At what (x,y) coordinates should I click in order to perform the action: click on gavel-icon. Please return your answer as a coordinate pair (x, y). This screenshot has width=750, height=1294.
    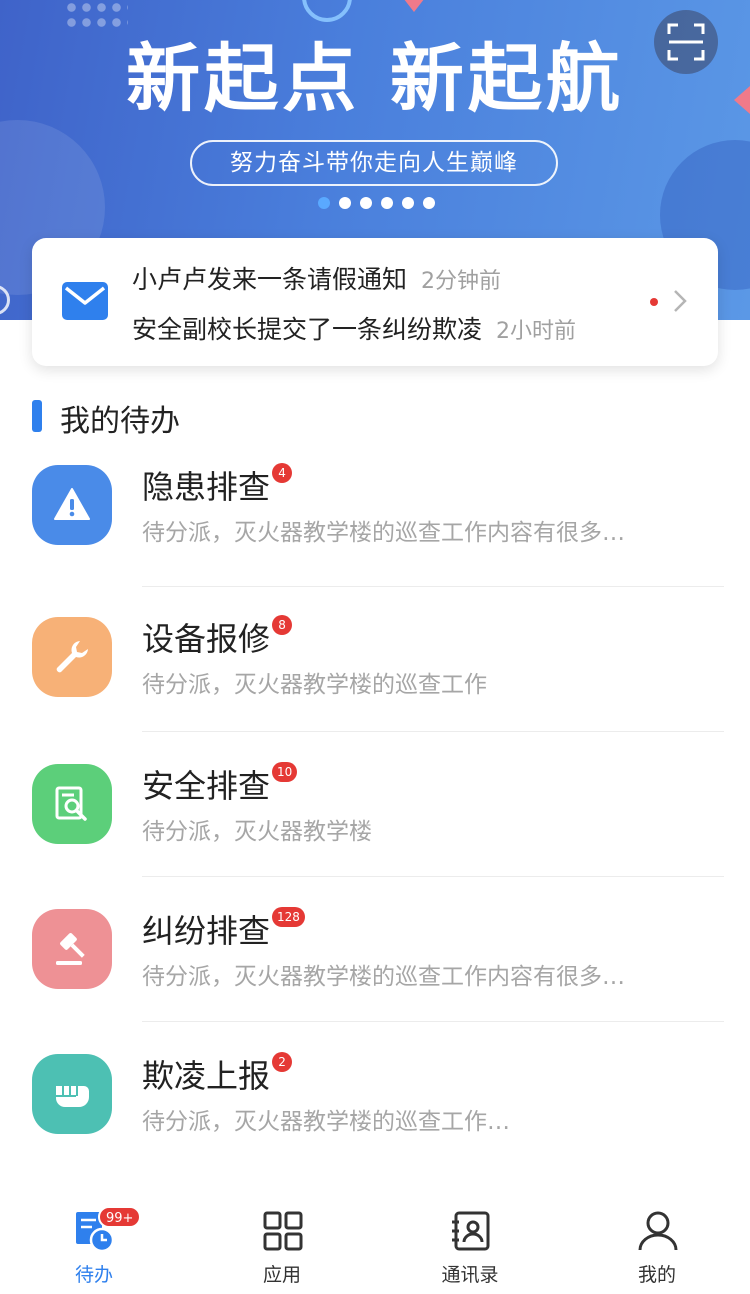
    Looking at the image, I should click on (70, 949).